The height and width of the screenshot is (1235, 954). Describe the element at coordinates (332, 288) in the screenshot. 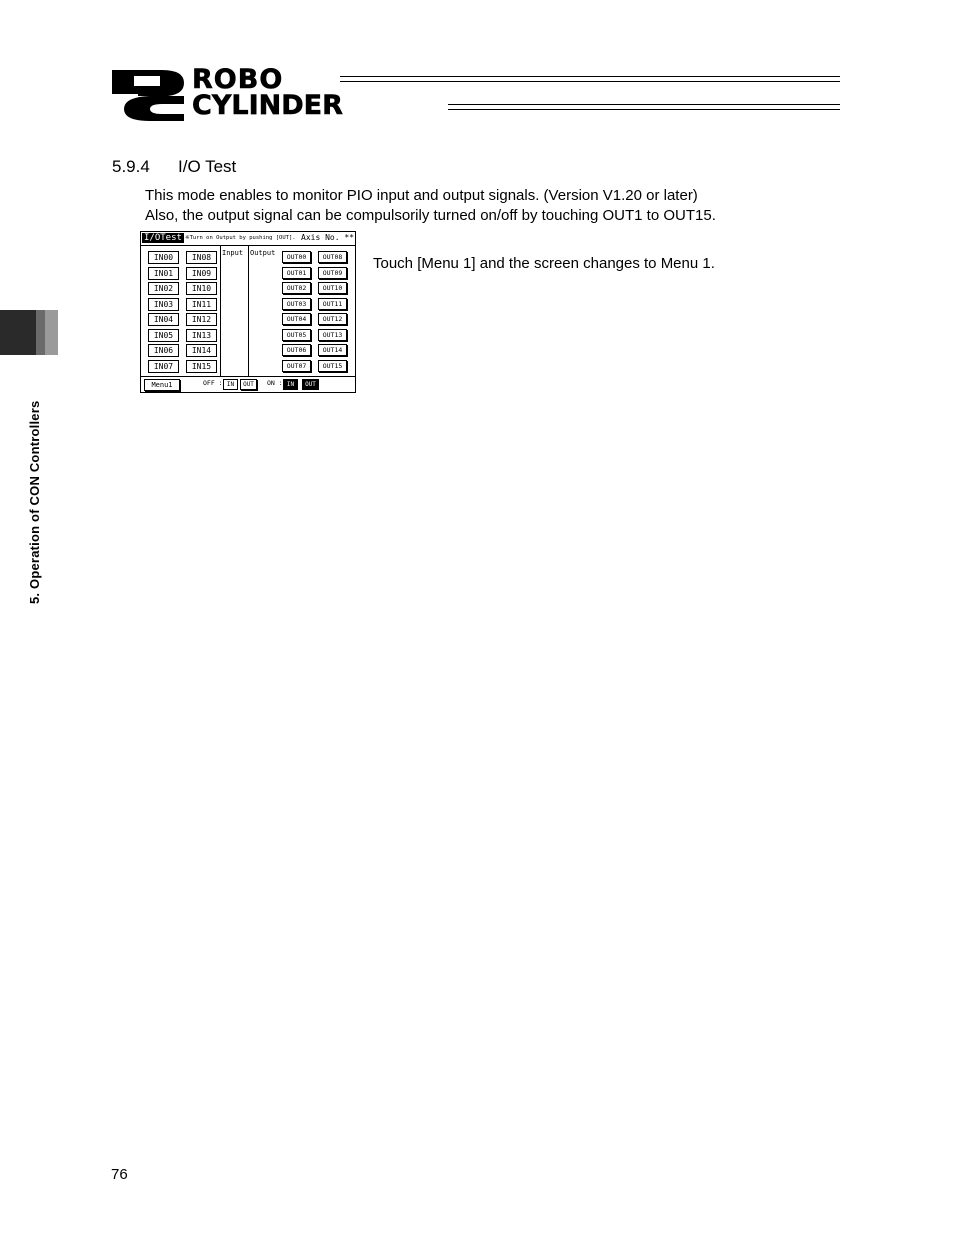

I see `output-signal-button: OUT10` at that location.